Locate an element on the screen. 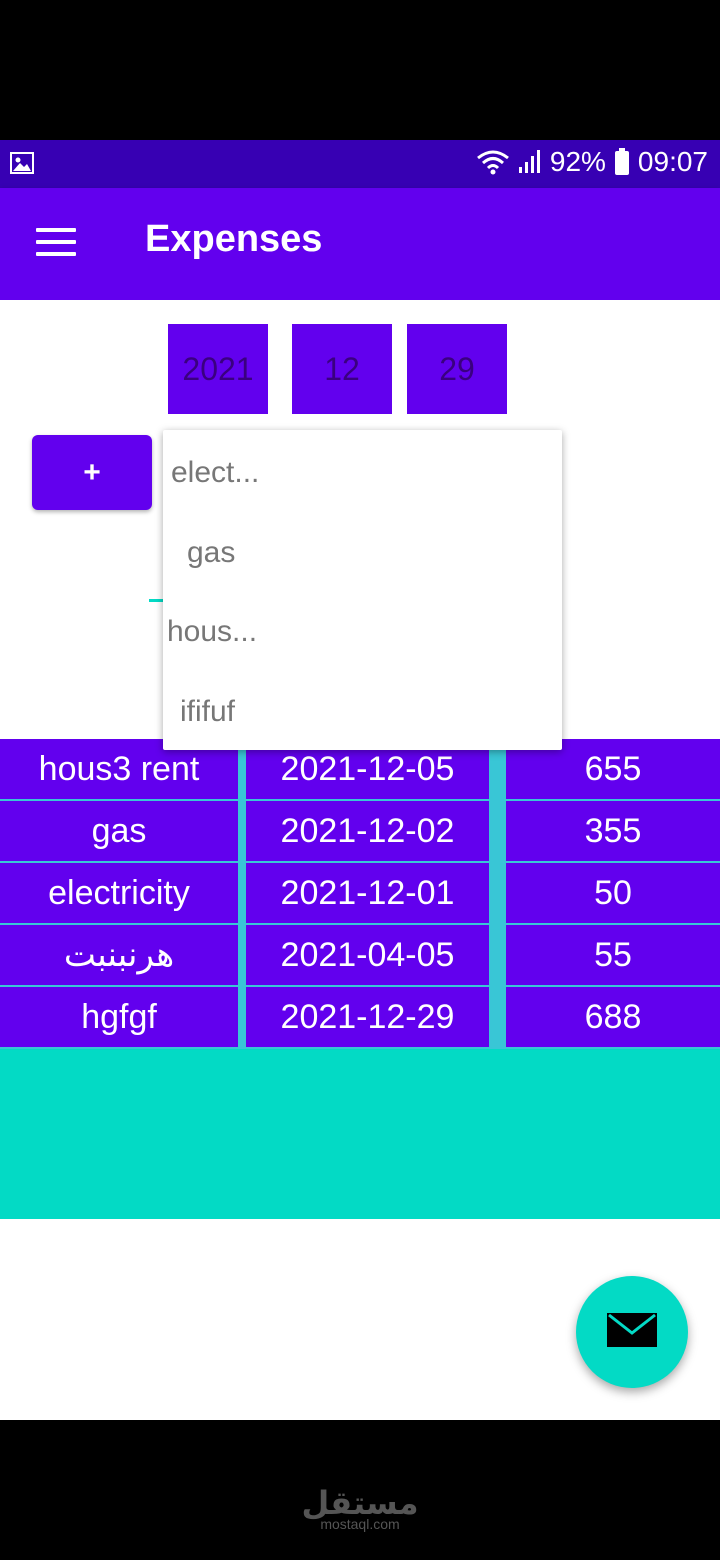  add-button: + is located at coordinates (92, 472).